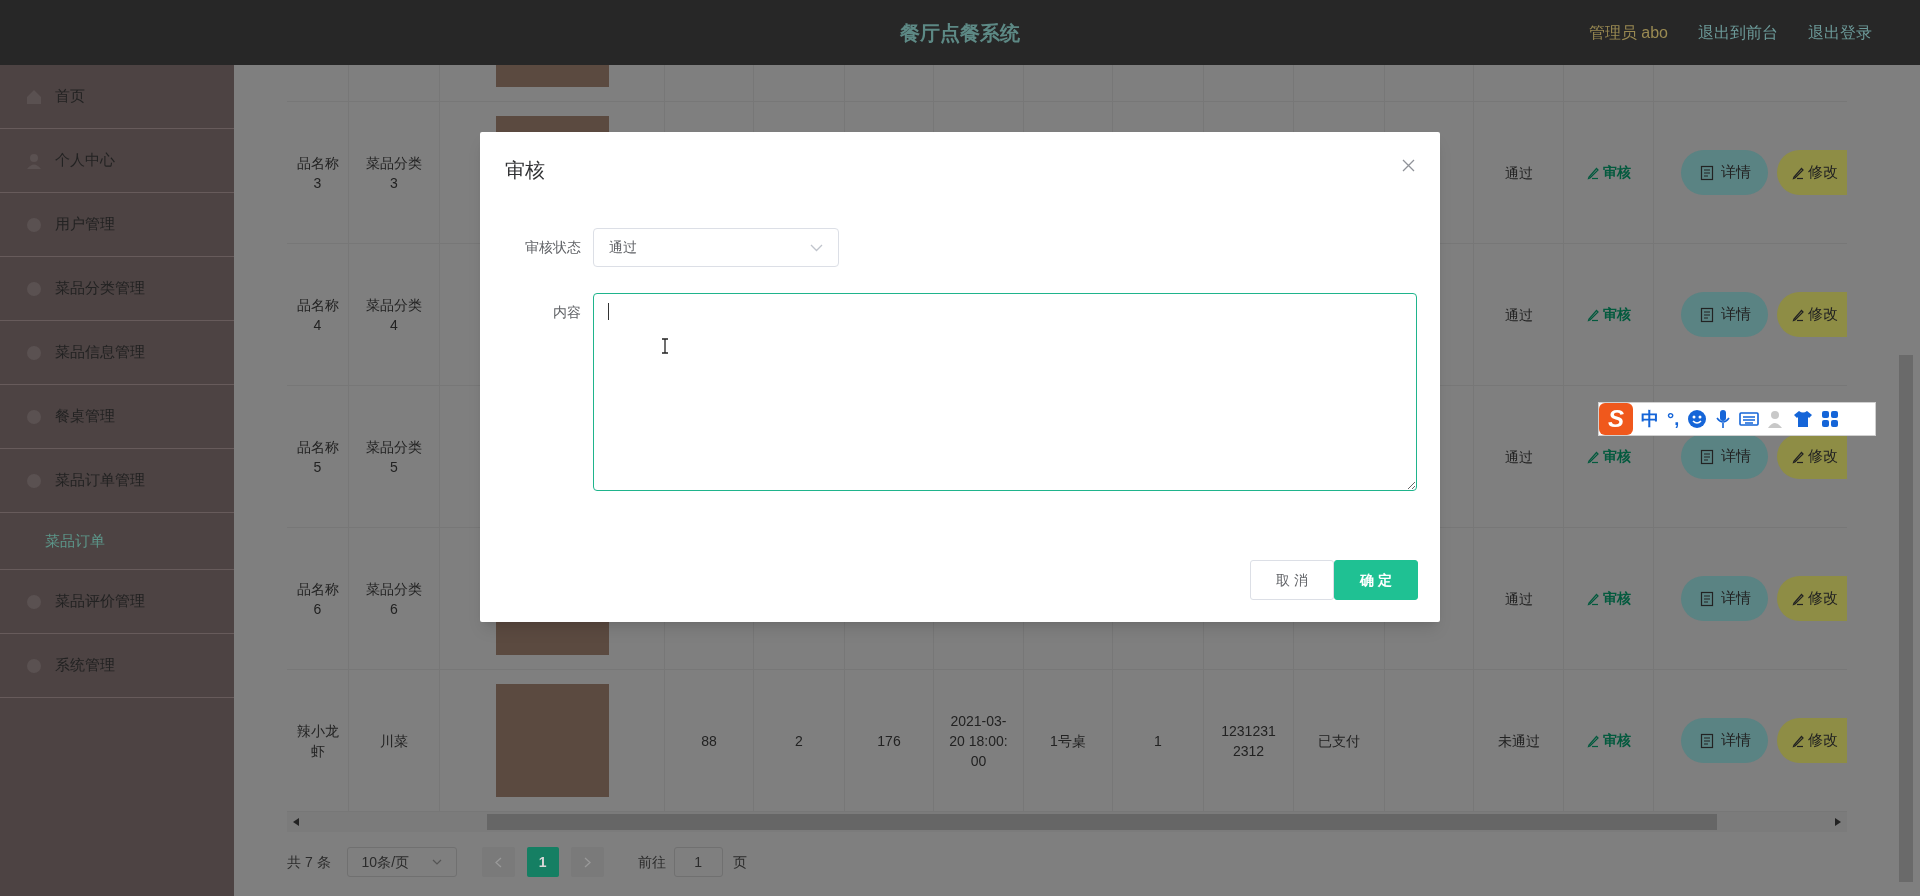 This screenshot has height=896, width=1920. I want to click on header-link: 退出登录, so click(1840, 32).